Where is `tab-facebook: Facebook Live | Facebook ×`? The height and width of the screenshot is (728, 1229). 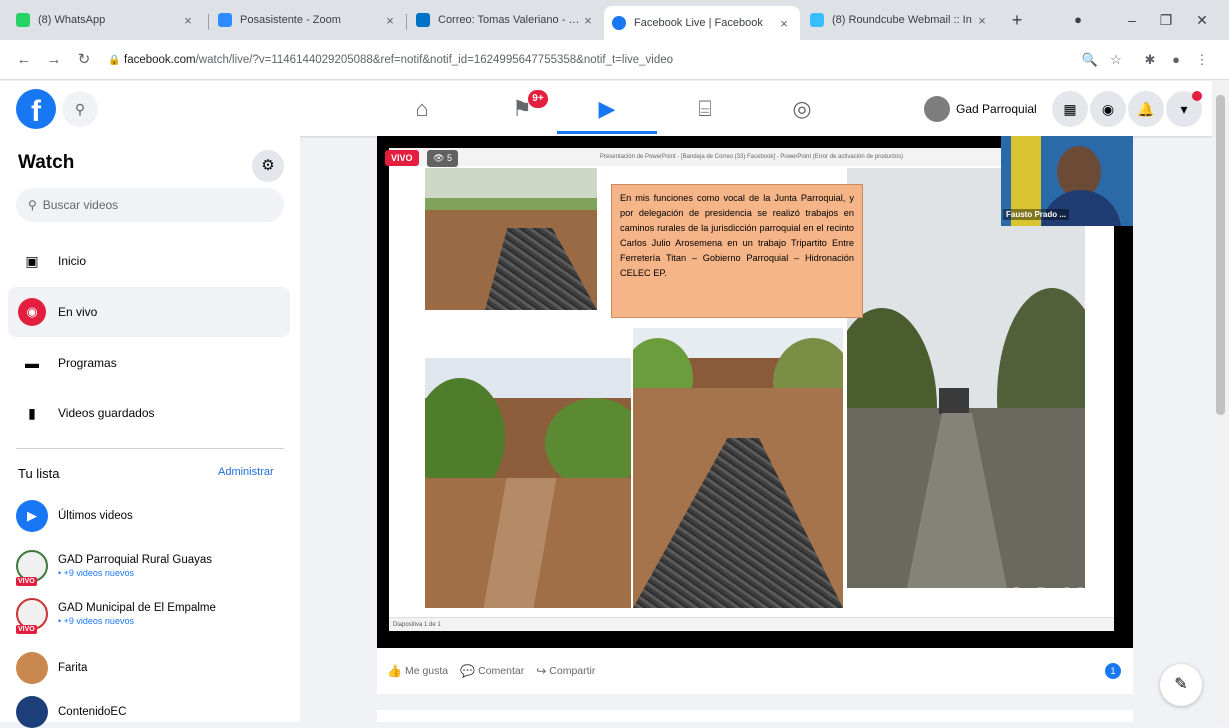
tab-facebook: Facebook Live | Facebook × is located at coordinates (702, 23).